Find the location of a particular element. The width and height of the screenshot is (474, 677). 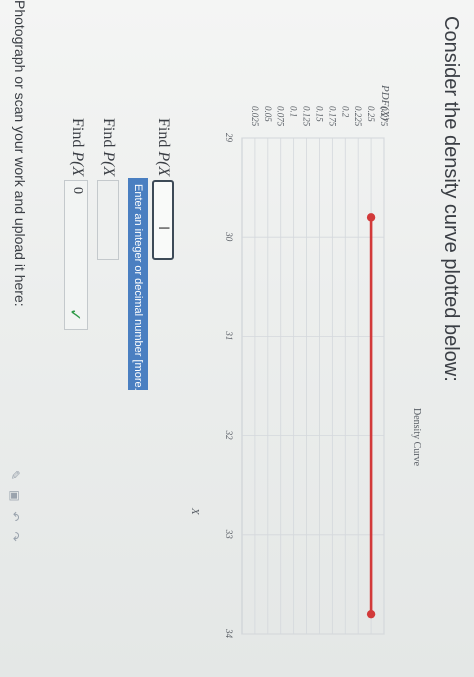

x-axis-label: X is located at coordinates (195, 511).